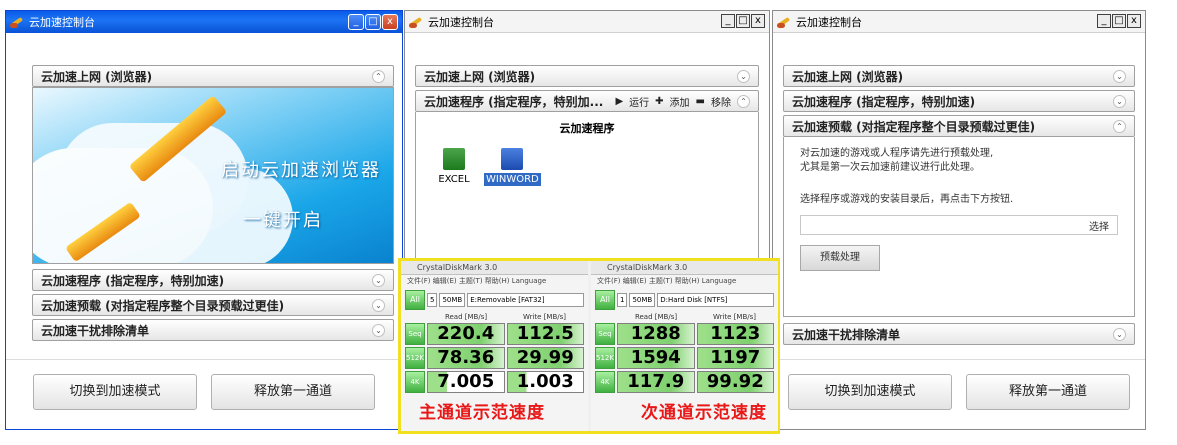  What do you see at coordinates (283, 220) in the screenshot?
I see `banner-text-oneclick: 一键开启` at bounding box center [283, 220].